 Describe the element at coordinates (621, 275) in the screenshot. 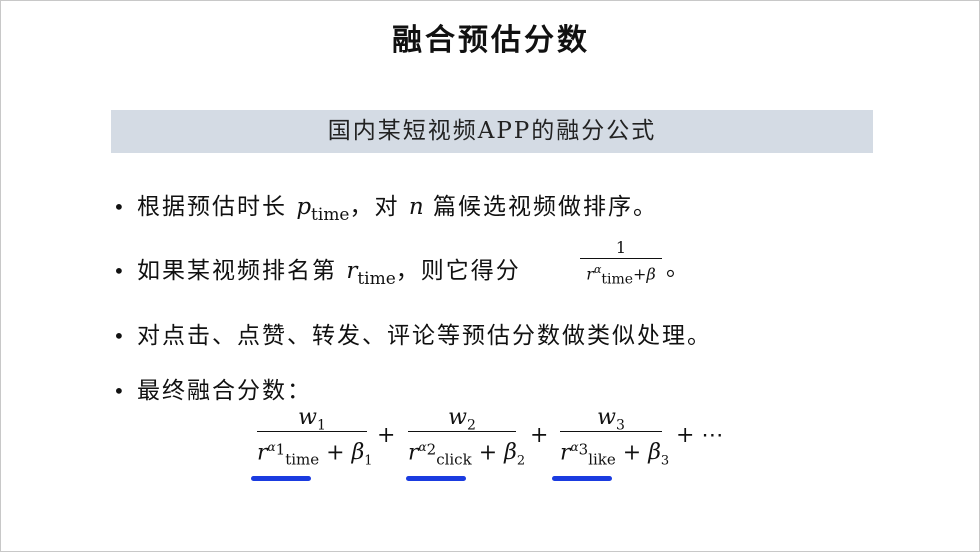

I see `fraction-denominator: rαtime+β` at that location.